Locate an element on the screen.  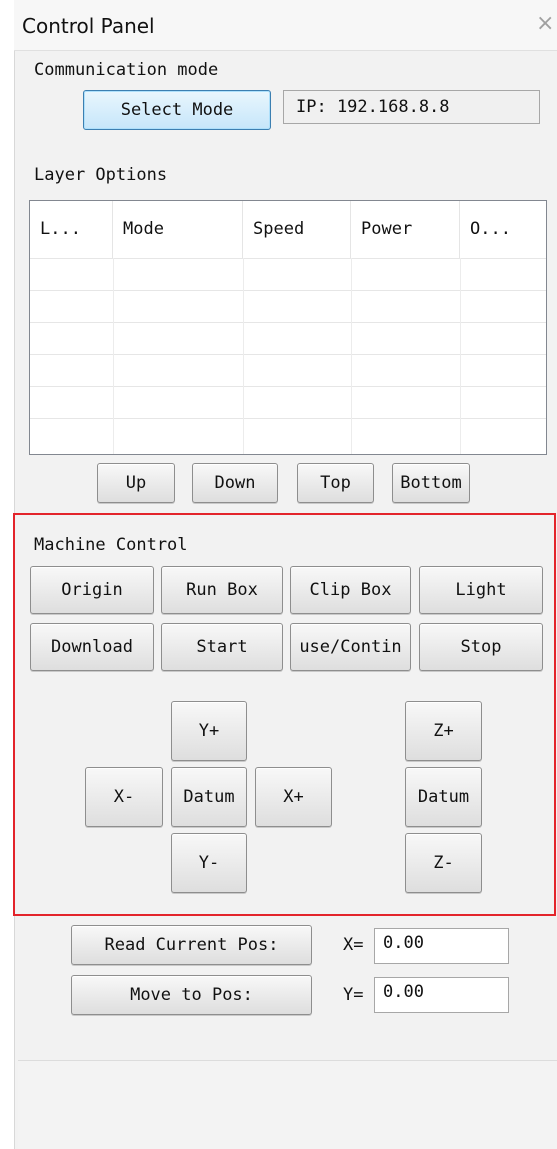
start-button: Start is located at coordinates (222, 647).